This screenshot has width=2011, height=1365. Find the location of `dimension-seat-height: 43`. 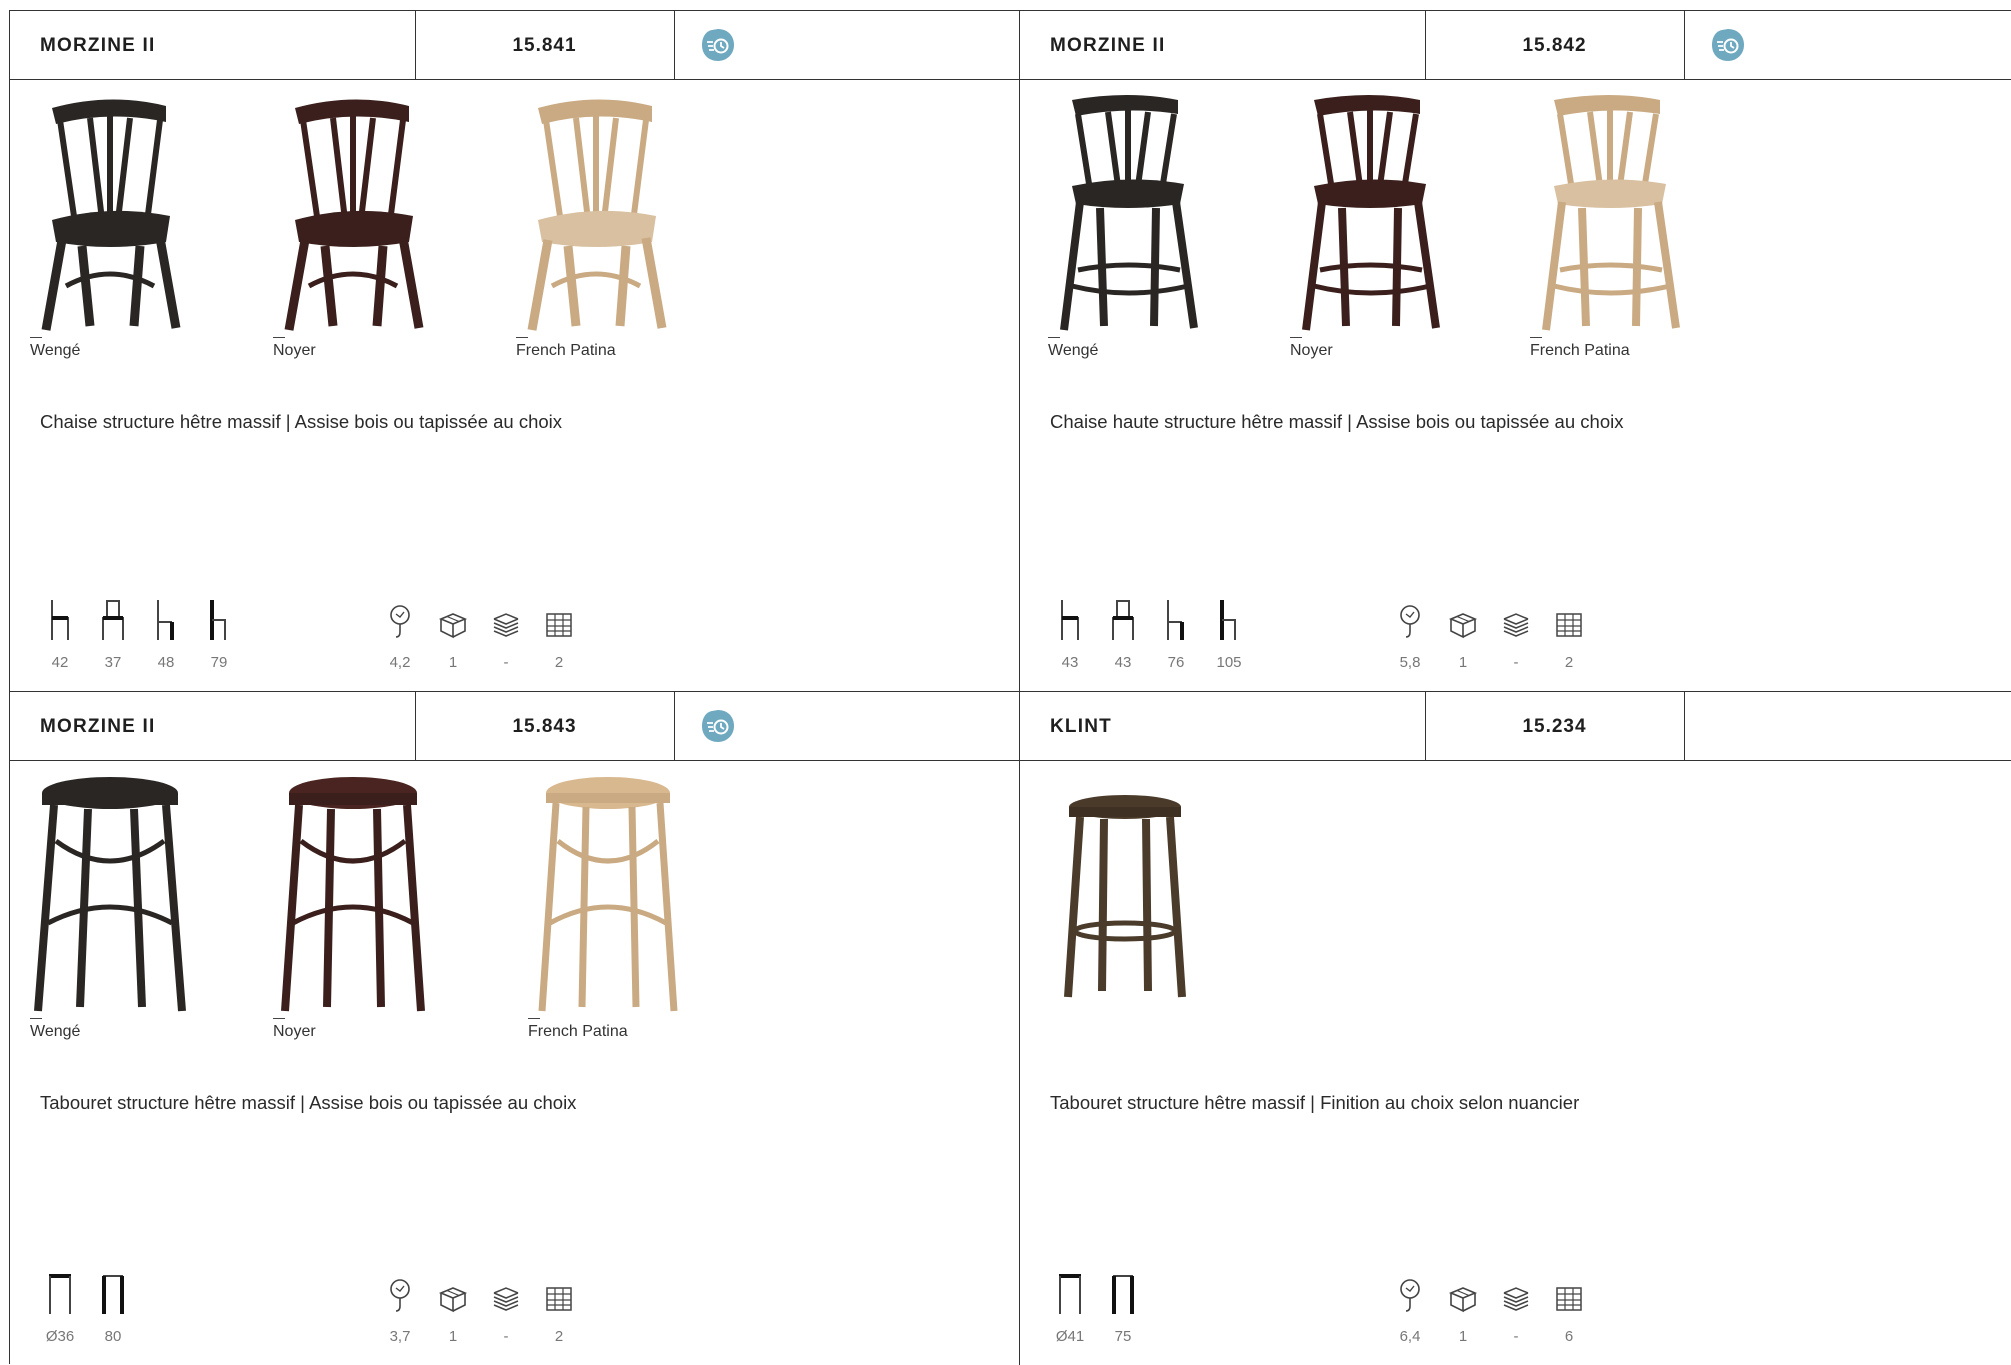

dimension-seat-height: 43 is located at coordinates (1070, 635).